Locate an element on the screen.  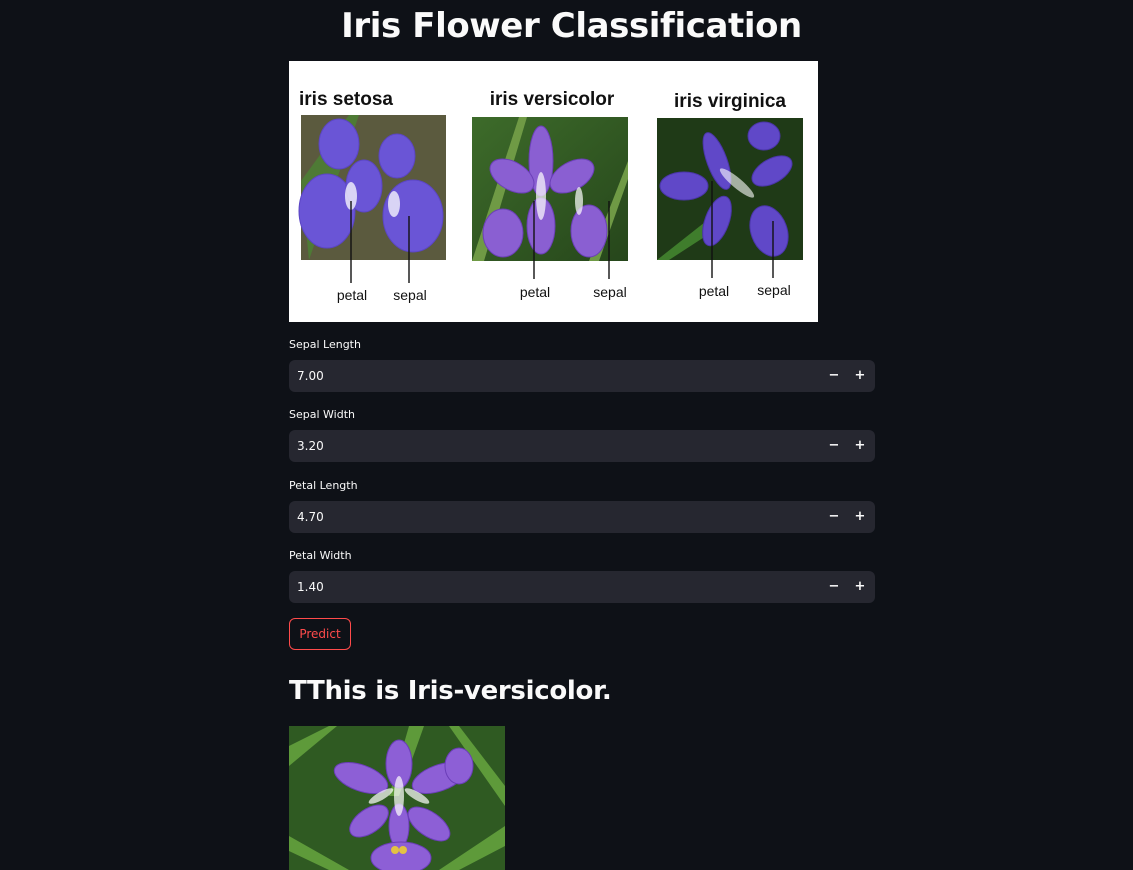
sepal-length-stepper: − + is located at coordinates (582, 376).